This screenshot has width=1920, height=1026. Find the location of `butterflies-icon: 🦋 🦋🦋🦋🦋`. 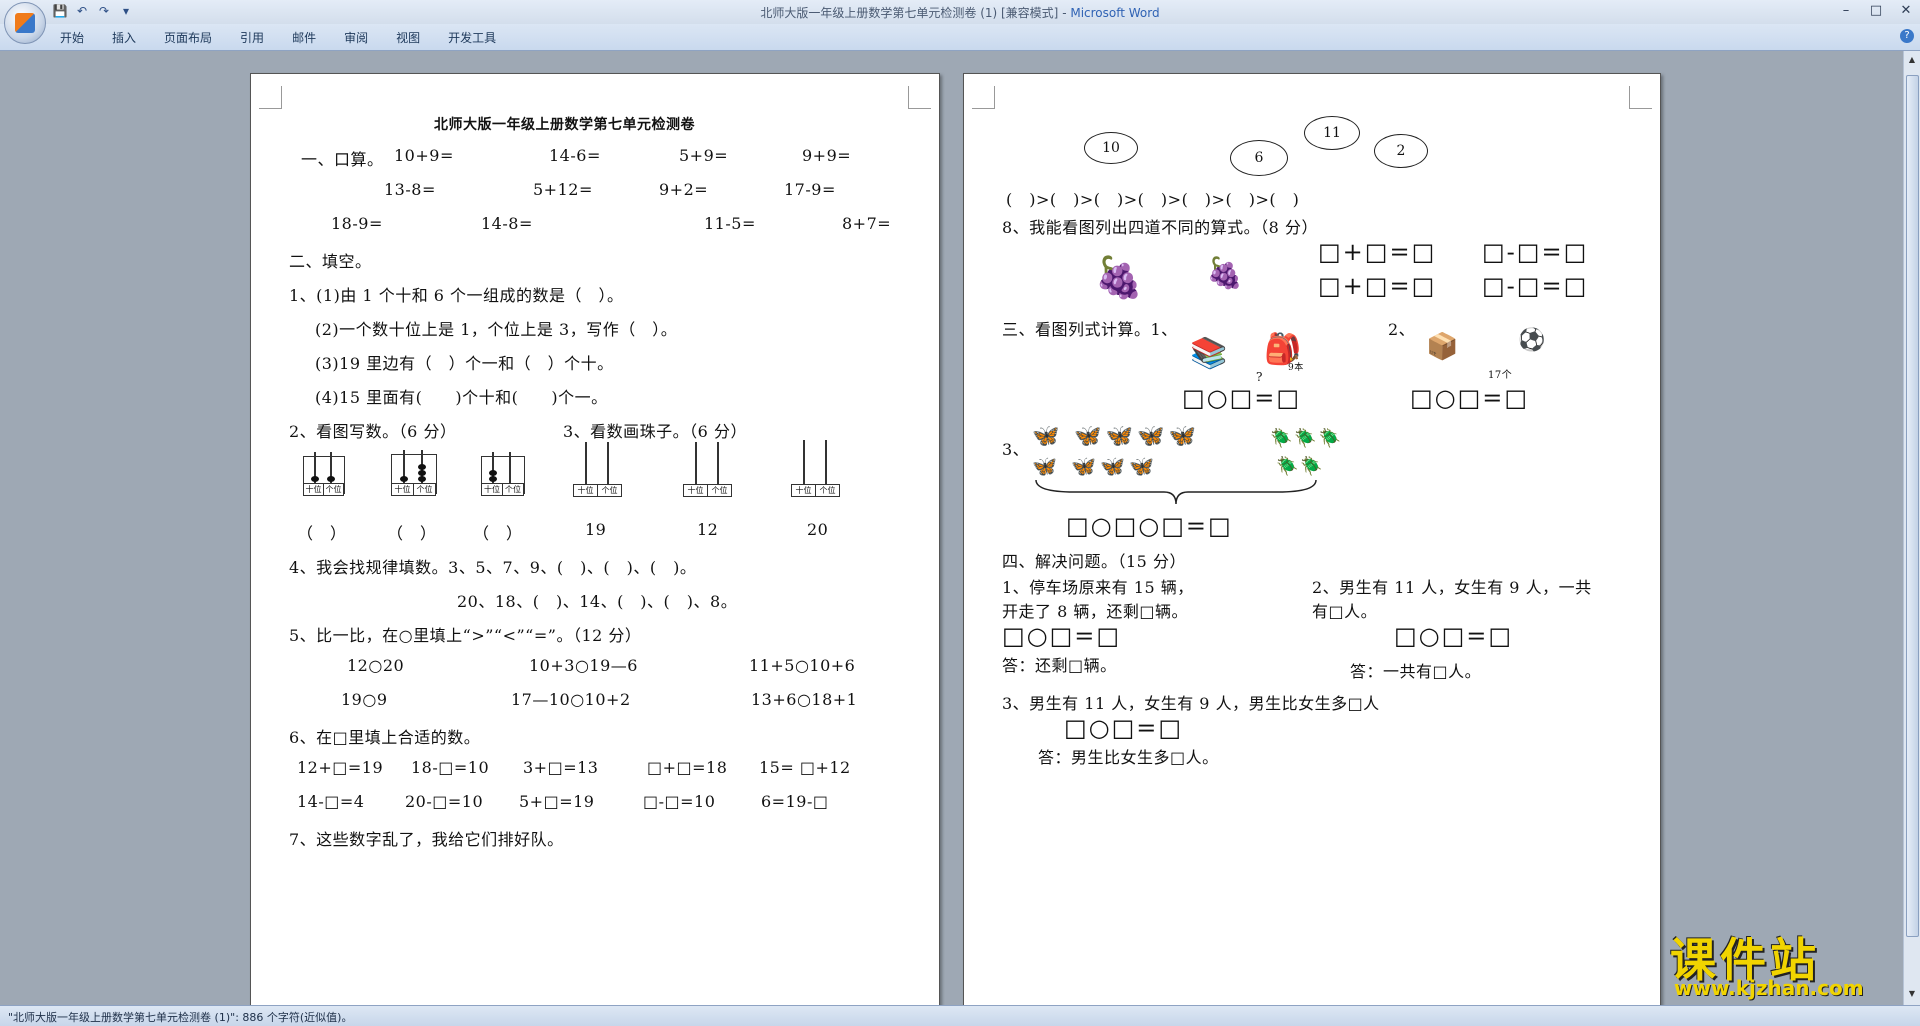

butterflies-icon: 🦋 🦋🦋🦋🦋 is located at coordinates (1116, 436).